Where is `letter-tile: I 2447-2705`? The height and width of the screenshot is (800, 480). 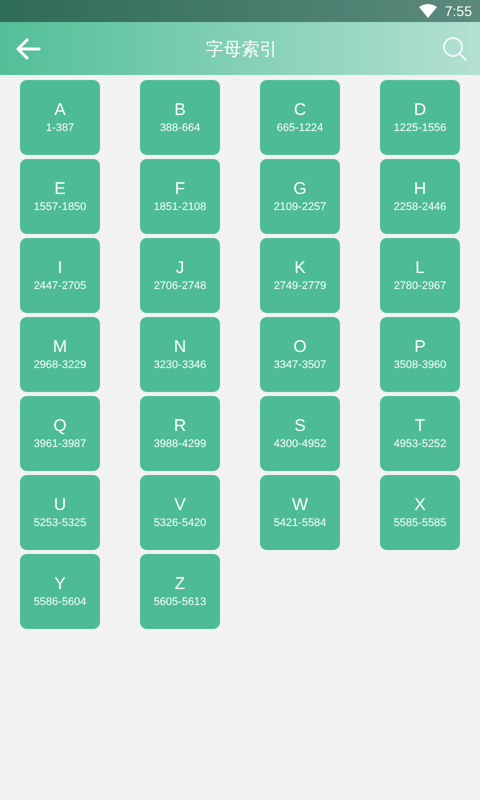 letter-tile: I 2447-2705 is located at coordinates (60, 275).